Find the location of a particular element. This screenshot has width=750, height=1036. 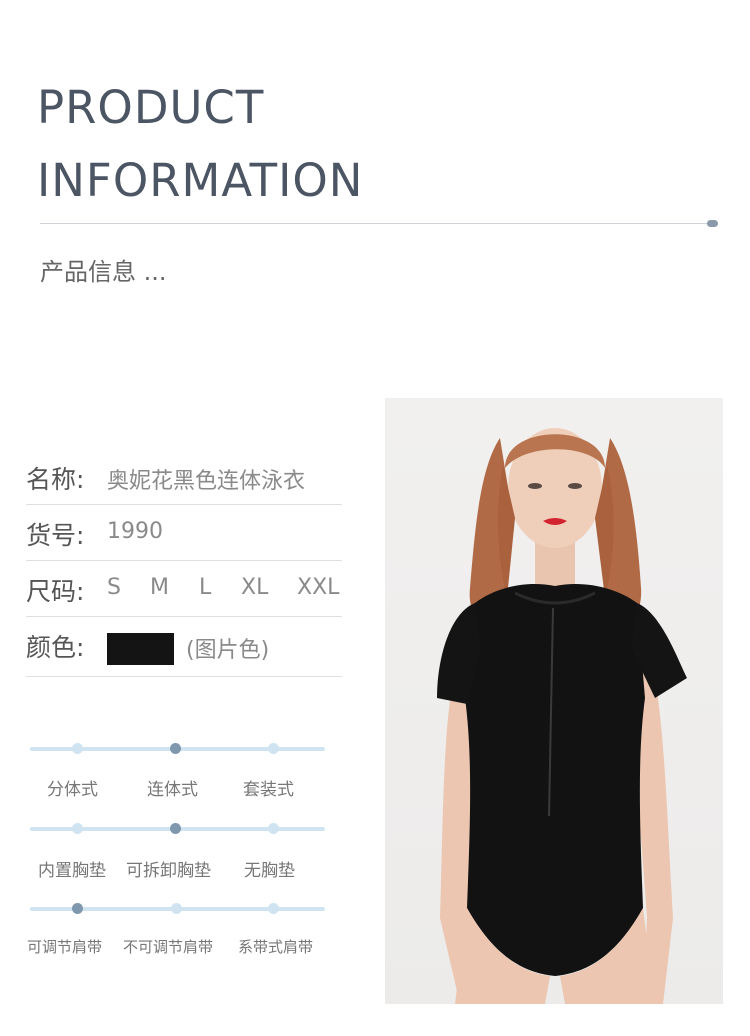

style-slider is located at coordinates (177, 748).